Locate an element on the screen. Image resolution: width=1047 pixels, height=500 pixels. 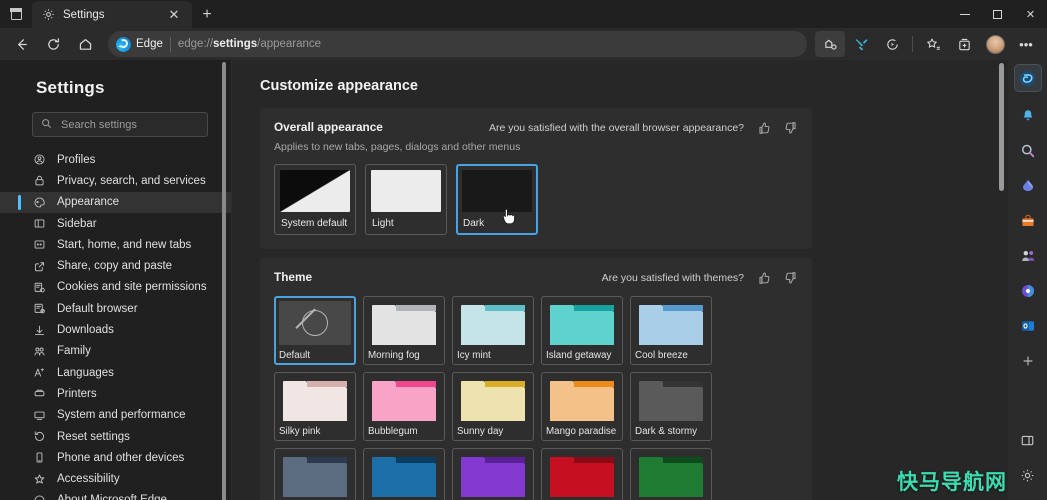
close-button: ✕ is located at coordinates (1030, 14).